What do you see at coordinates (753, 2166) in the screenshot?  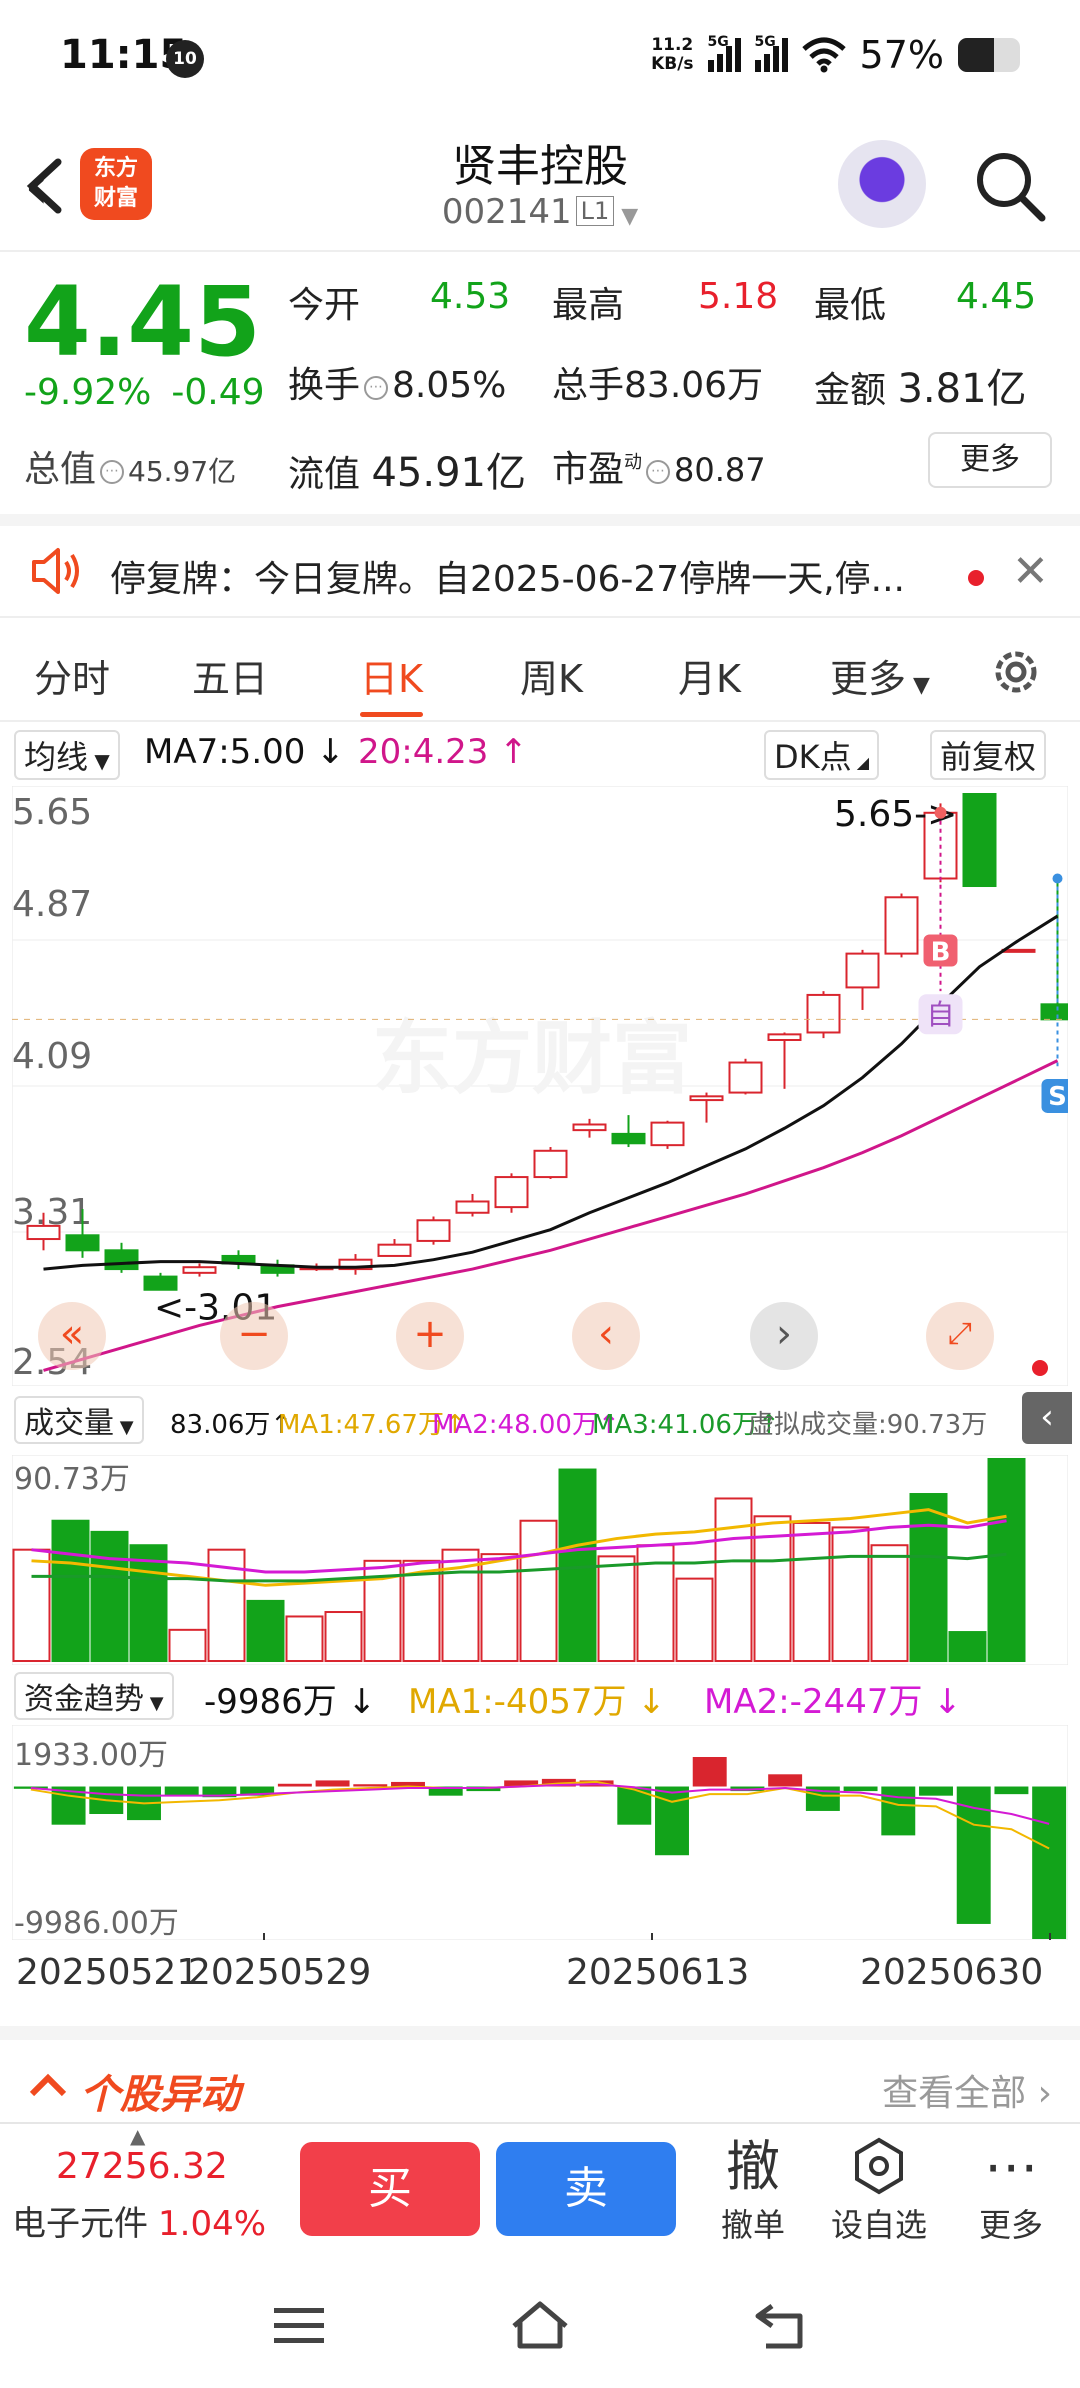 I see `cancel-order-icon: 撤` at bounding box center [753, 2166].